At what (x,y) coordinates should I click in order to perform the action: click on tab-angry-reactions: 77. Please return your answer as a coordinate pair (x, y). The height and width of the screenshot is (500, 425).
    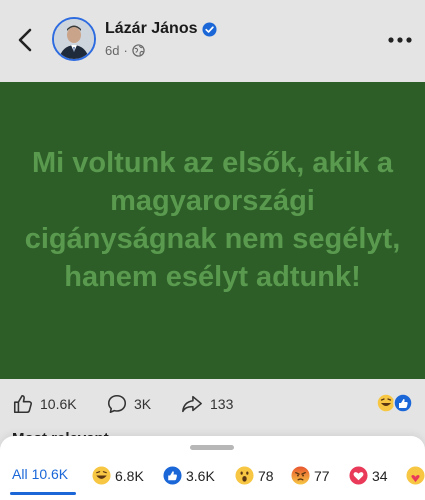
    Looking at the image, I should click on (310, 475).